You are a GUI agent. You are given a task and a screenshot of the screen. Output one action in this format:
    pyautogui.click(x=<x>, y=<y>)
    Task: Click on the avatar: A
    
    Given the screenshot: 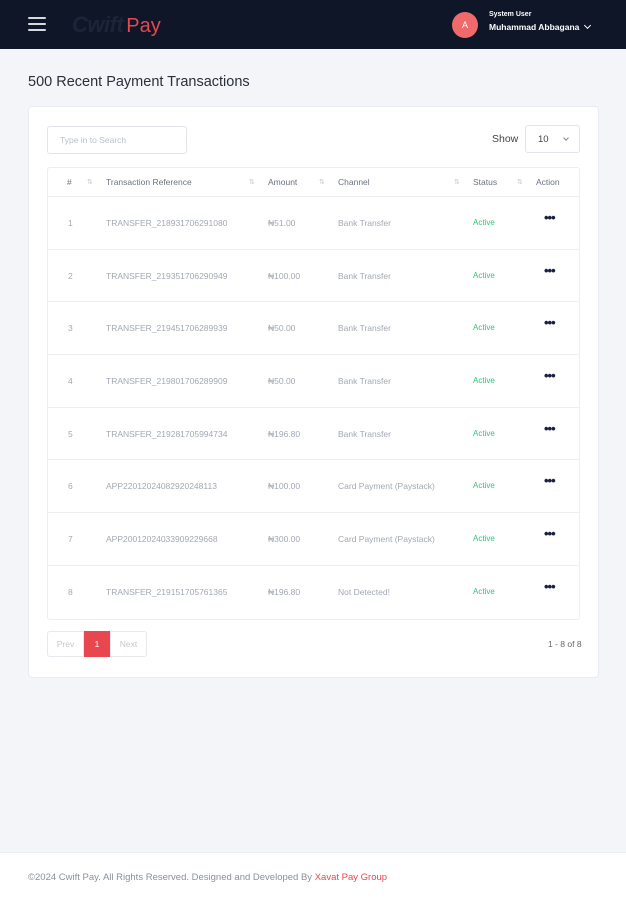 What is the action you would take?
    pyautogui.click(x=465, y=25)
    